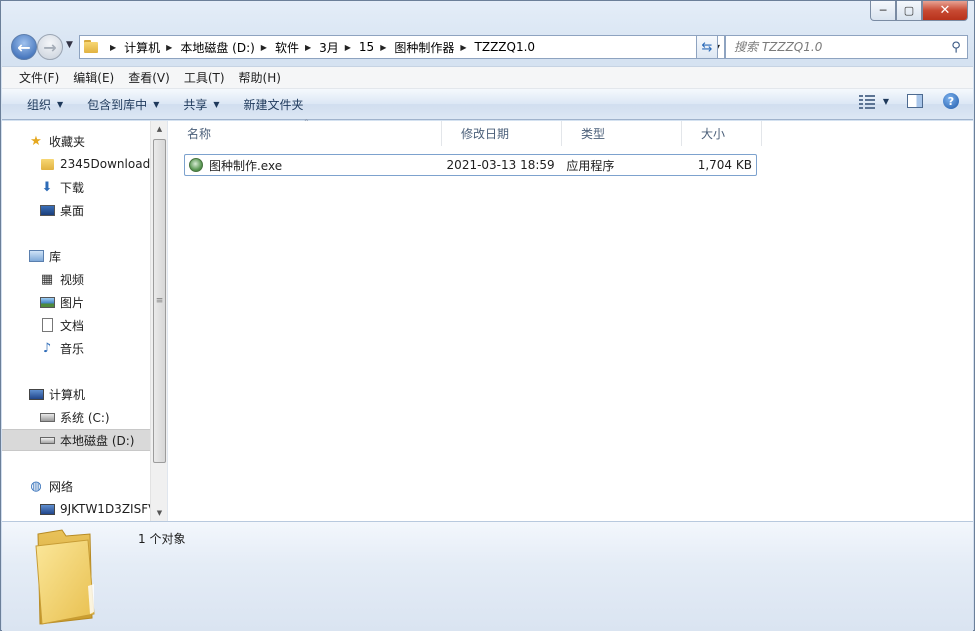  Describe the element at coordinates (245, 165) in the screenshot. I see `file-name: 图种制作.exe` at that location.